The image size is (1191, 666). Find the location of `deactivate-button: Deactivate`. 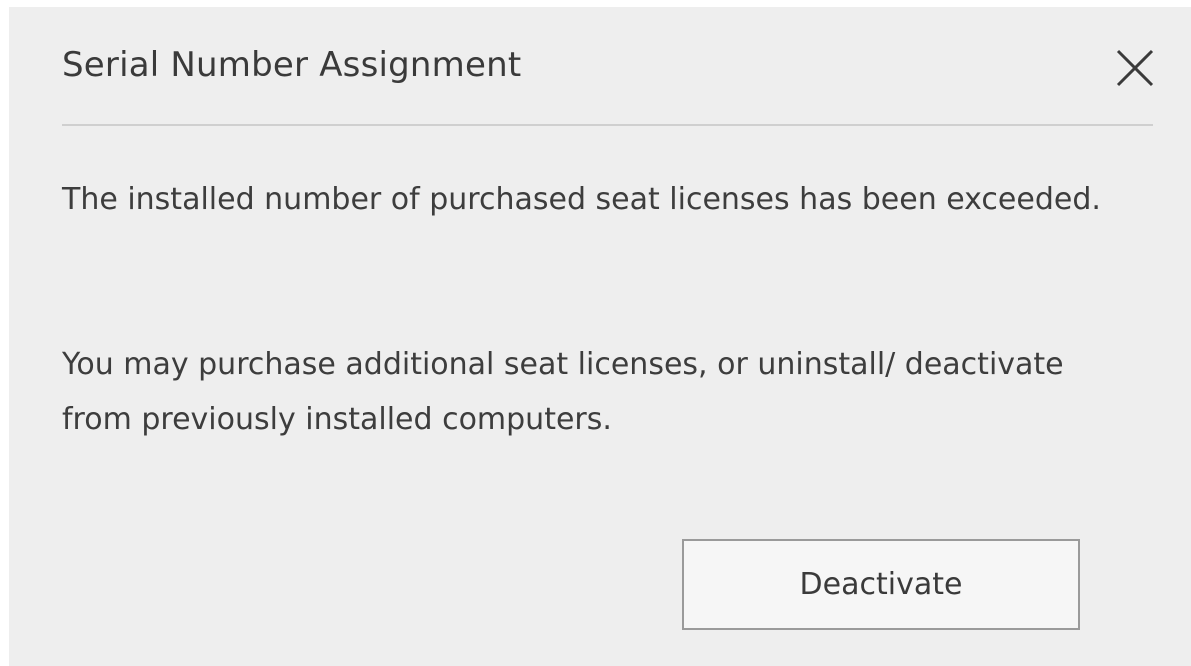

deactivate-button: Deactivate is located at coordinates (881, 584).